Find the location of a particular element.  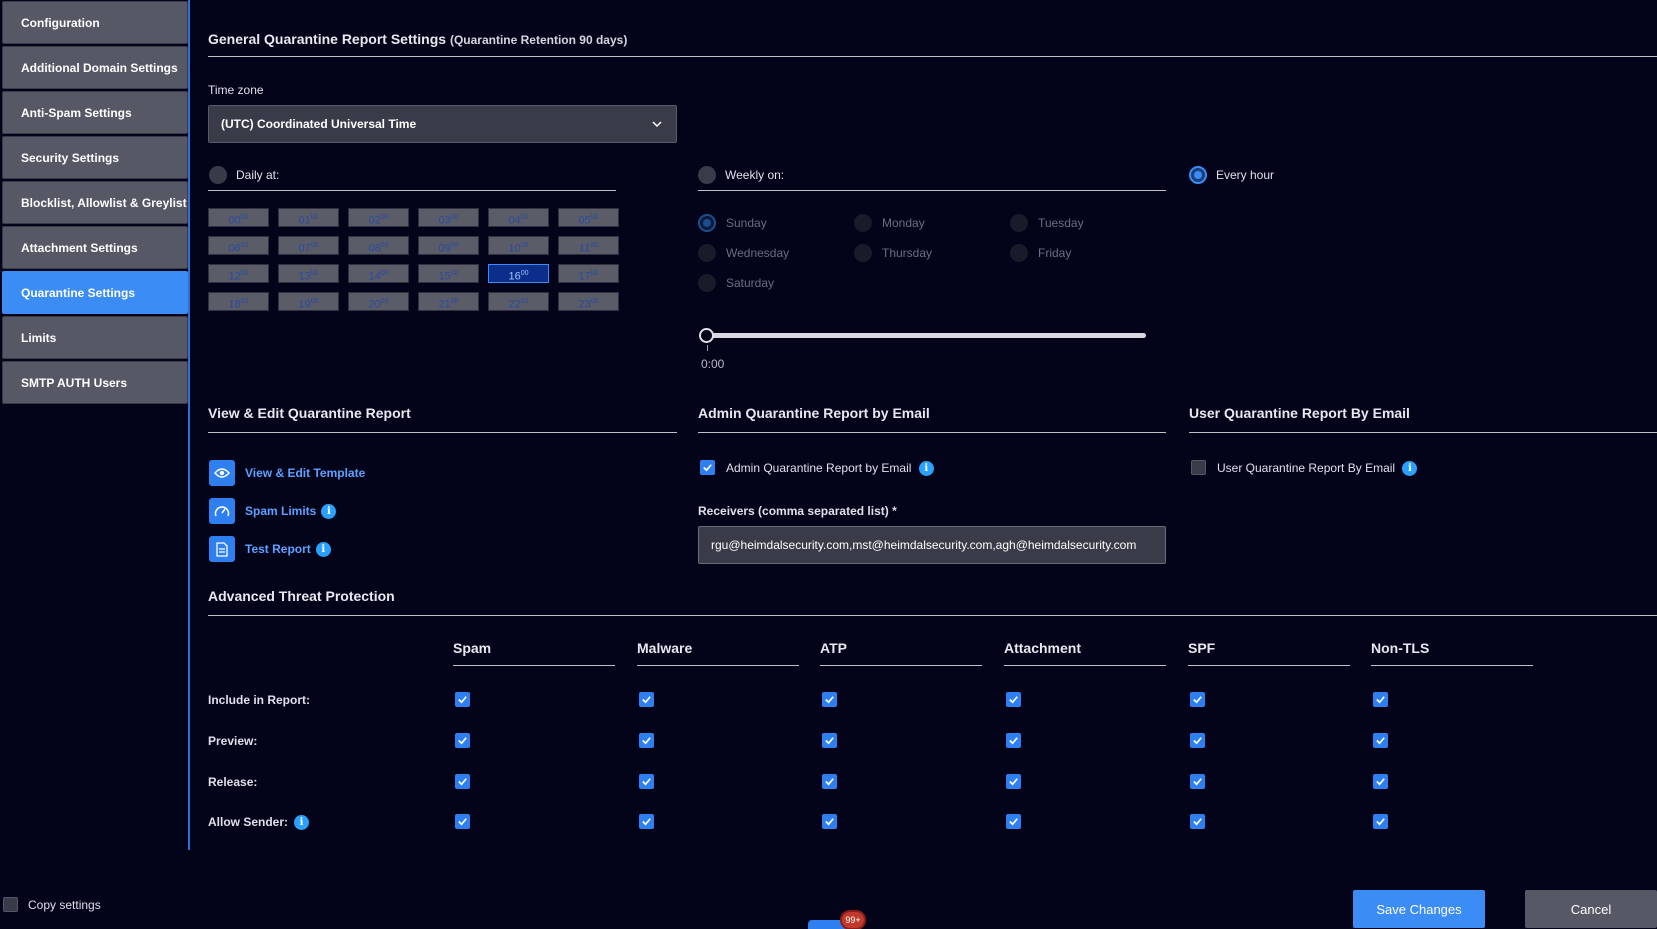

sidebar-item-attachment-settings: Attachment Settings is located at coordinates (95, 247).